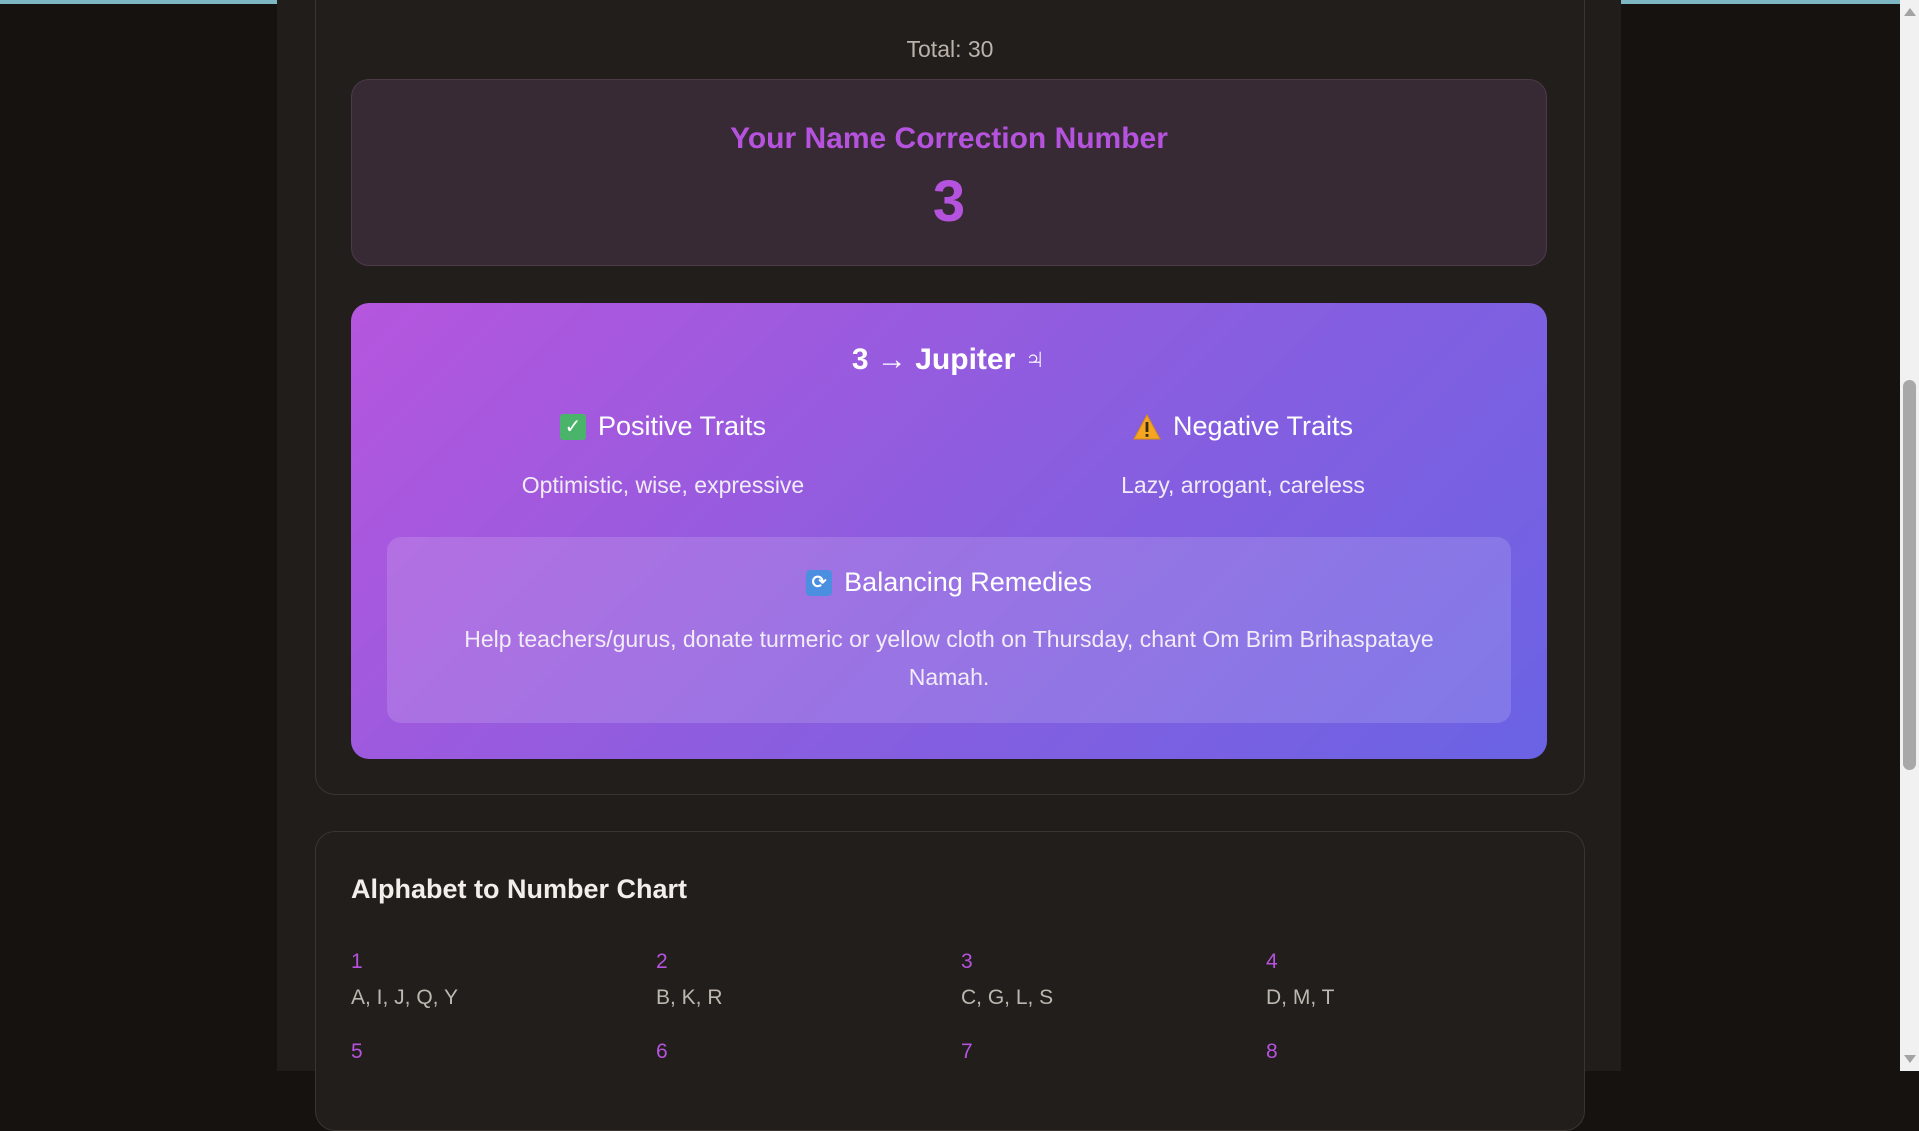 This screenshot has width=1919, height=1131. Describe the element at coordinates (950, 49) in the screenshot. I see `total-label: Total: 30` at that location.